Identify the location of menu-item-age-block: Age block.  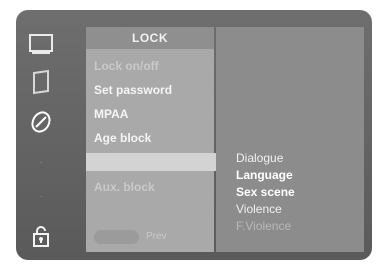
(122, 138).